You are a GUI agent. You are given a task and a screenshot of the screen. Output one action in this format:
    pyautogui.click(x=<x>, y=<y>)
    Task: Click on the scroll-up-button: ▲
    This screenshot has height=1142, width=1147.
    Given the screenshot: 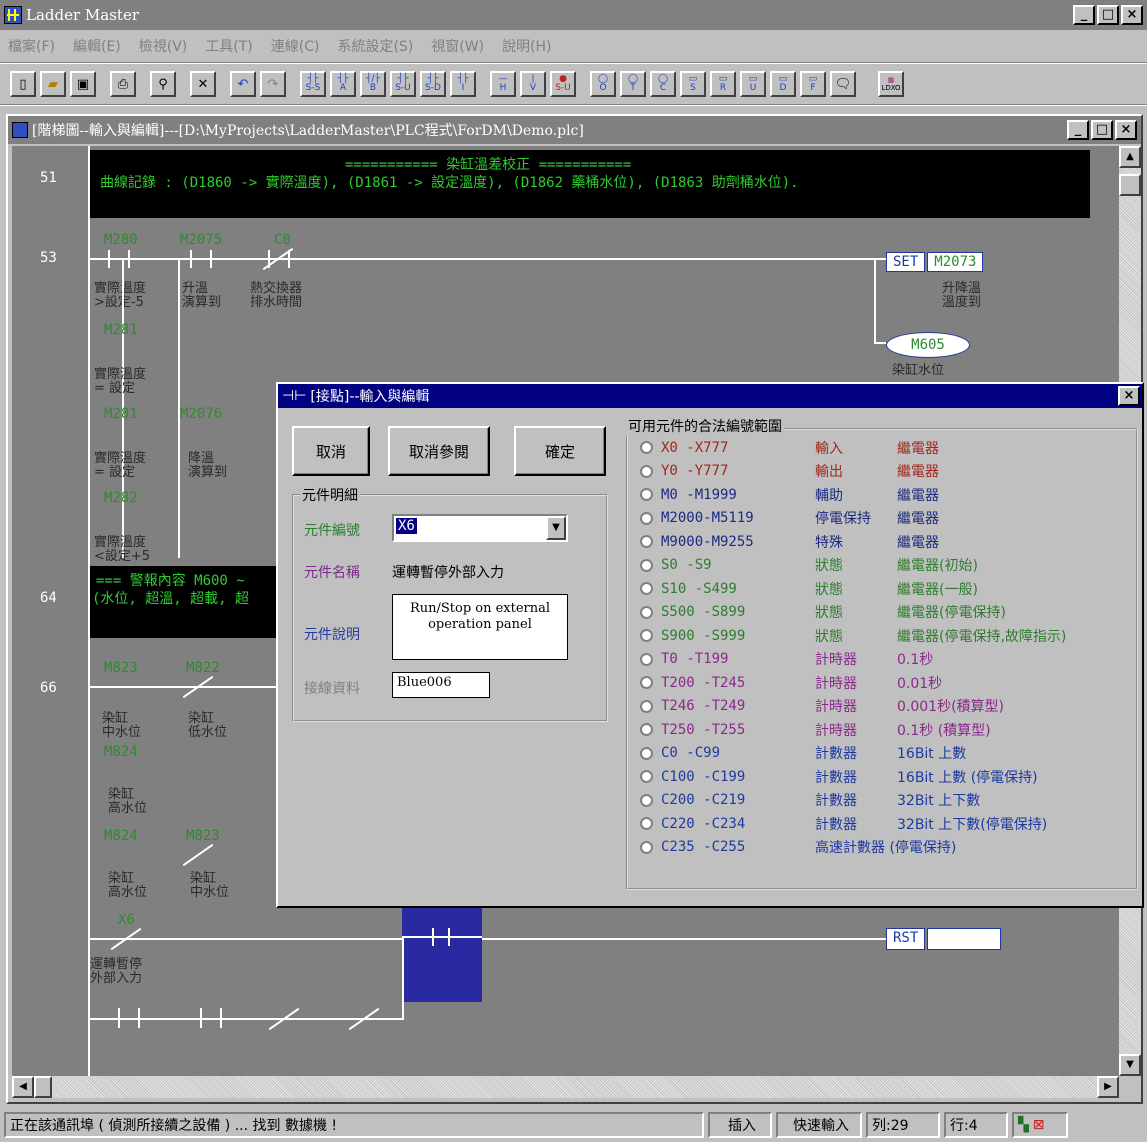 What is the action you would take?
    pyautogui.click(x=1130, y=157)
    